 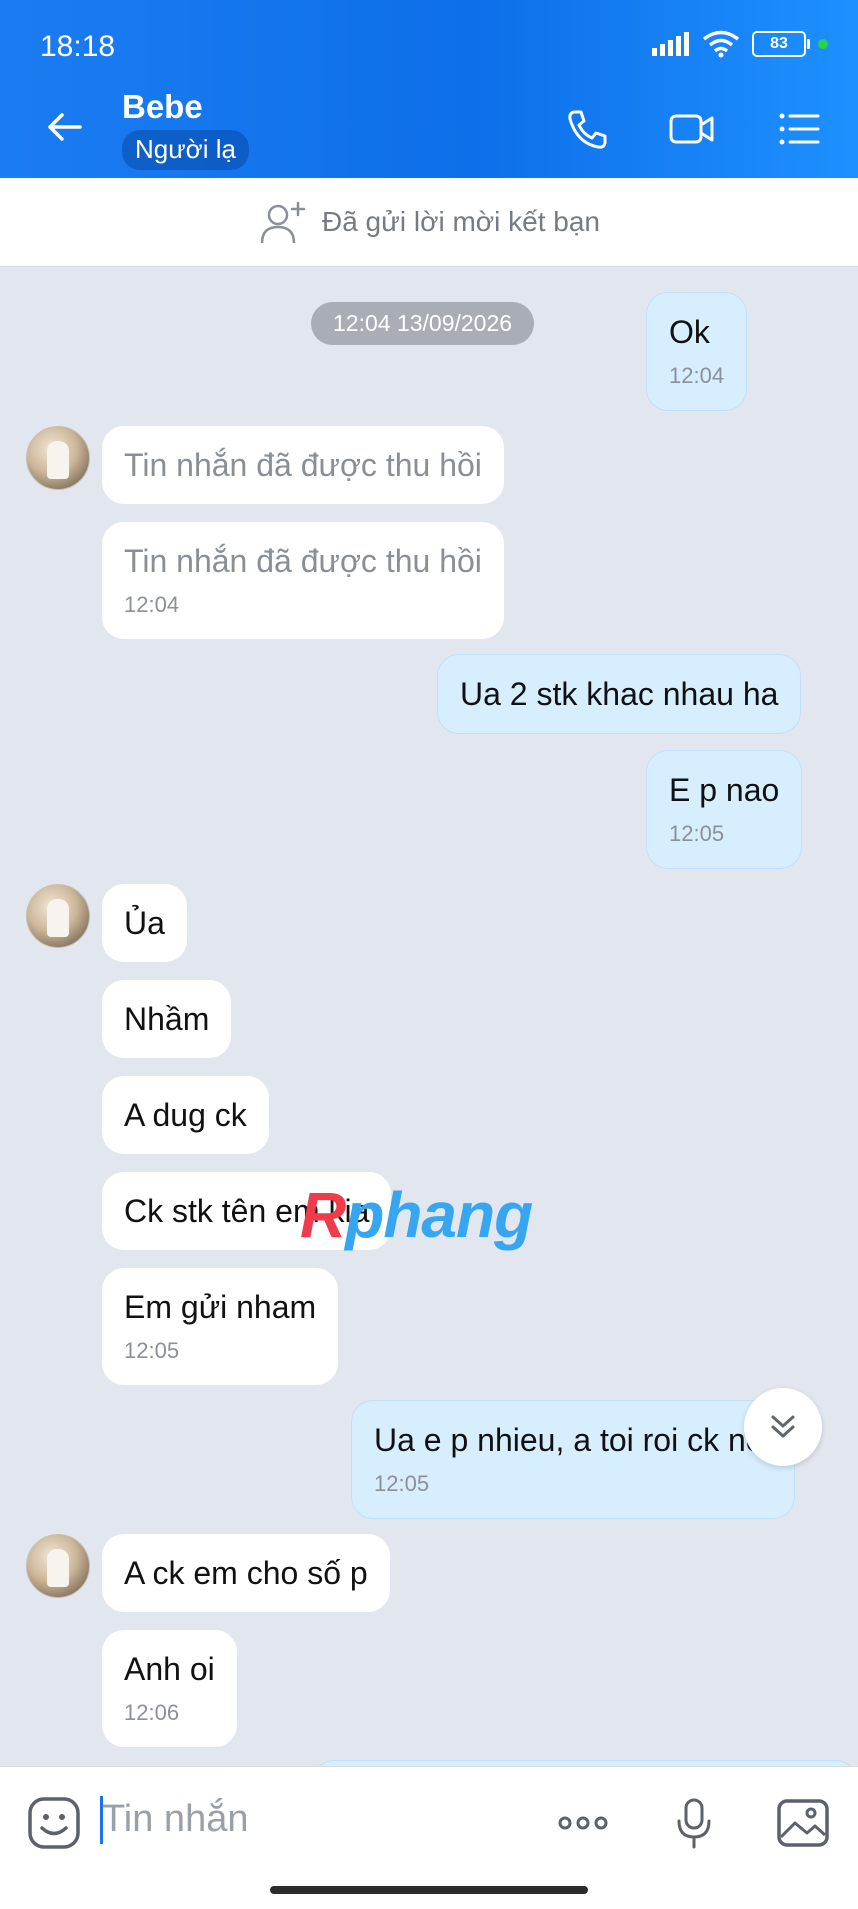 I want to click on video-camera-icon, so click(x=692, y=129).